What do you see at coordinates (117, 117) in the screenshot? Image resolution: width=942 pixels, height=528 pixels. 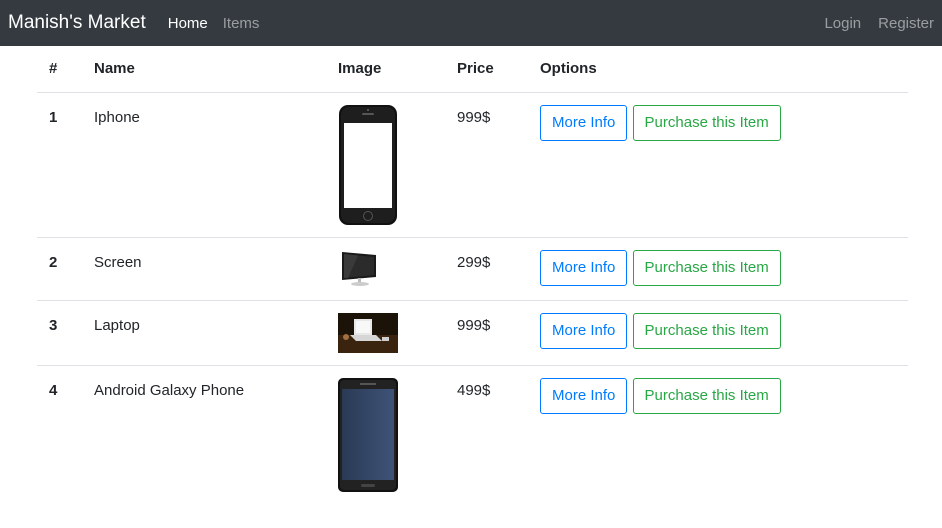 I see `row-name: Iphone` at bounding box center [117, 117].